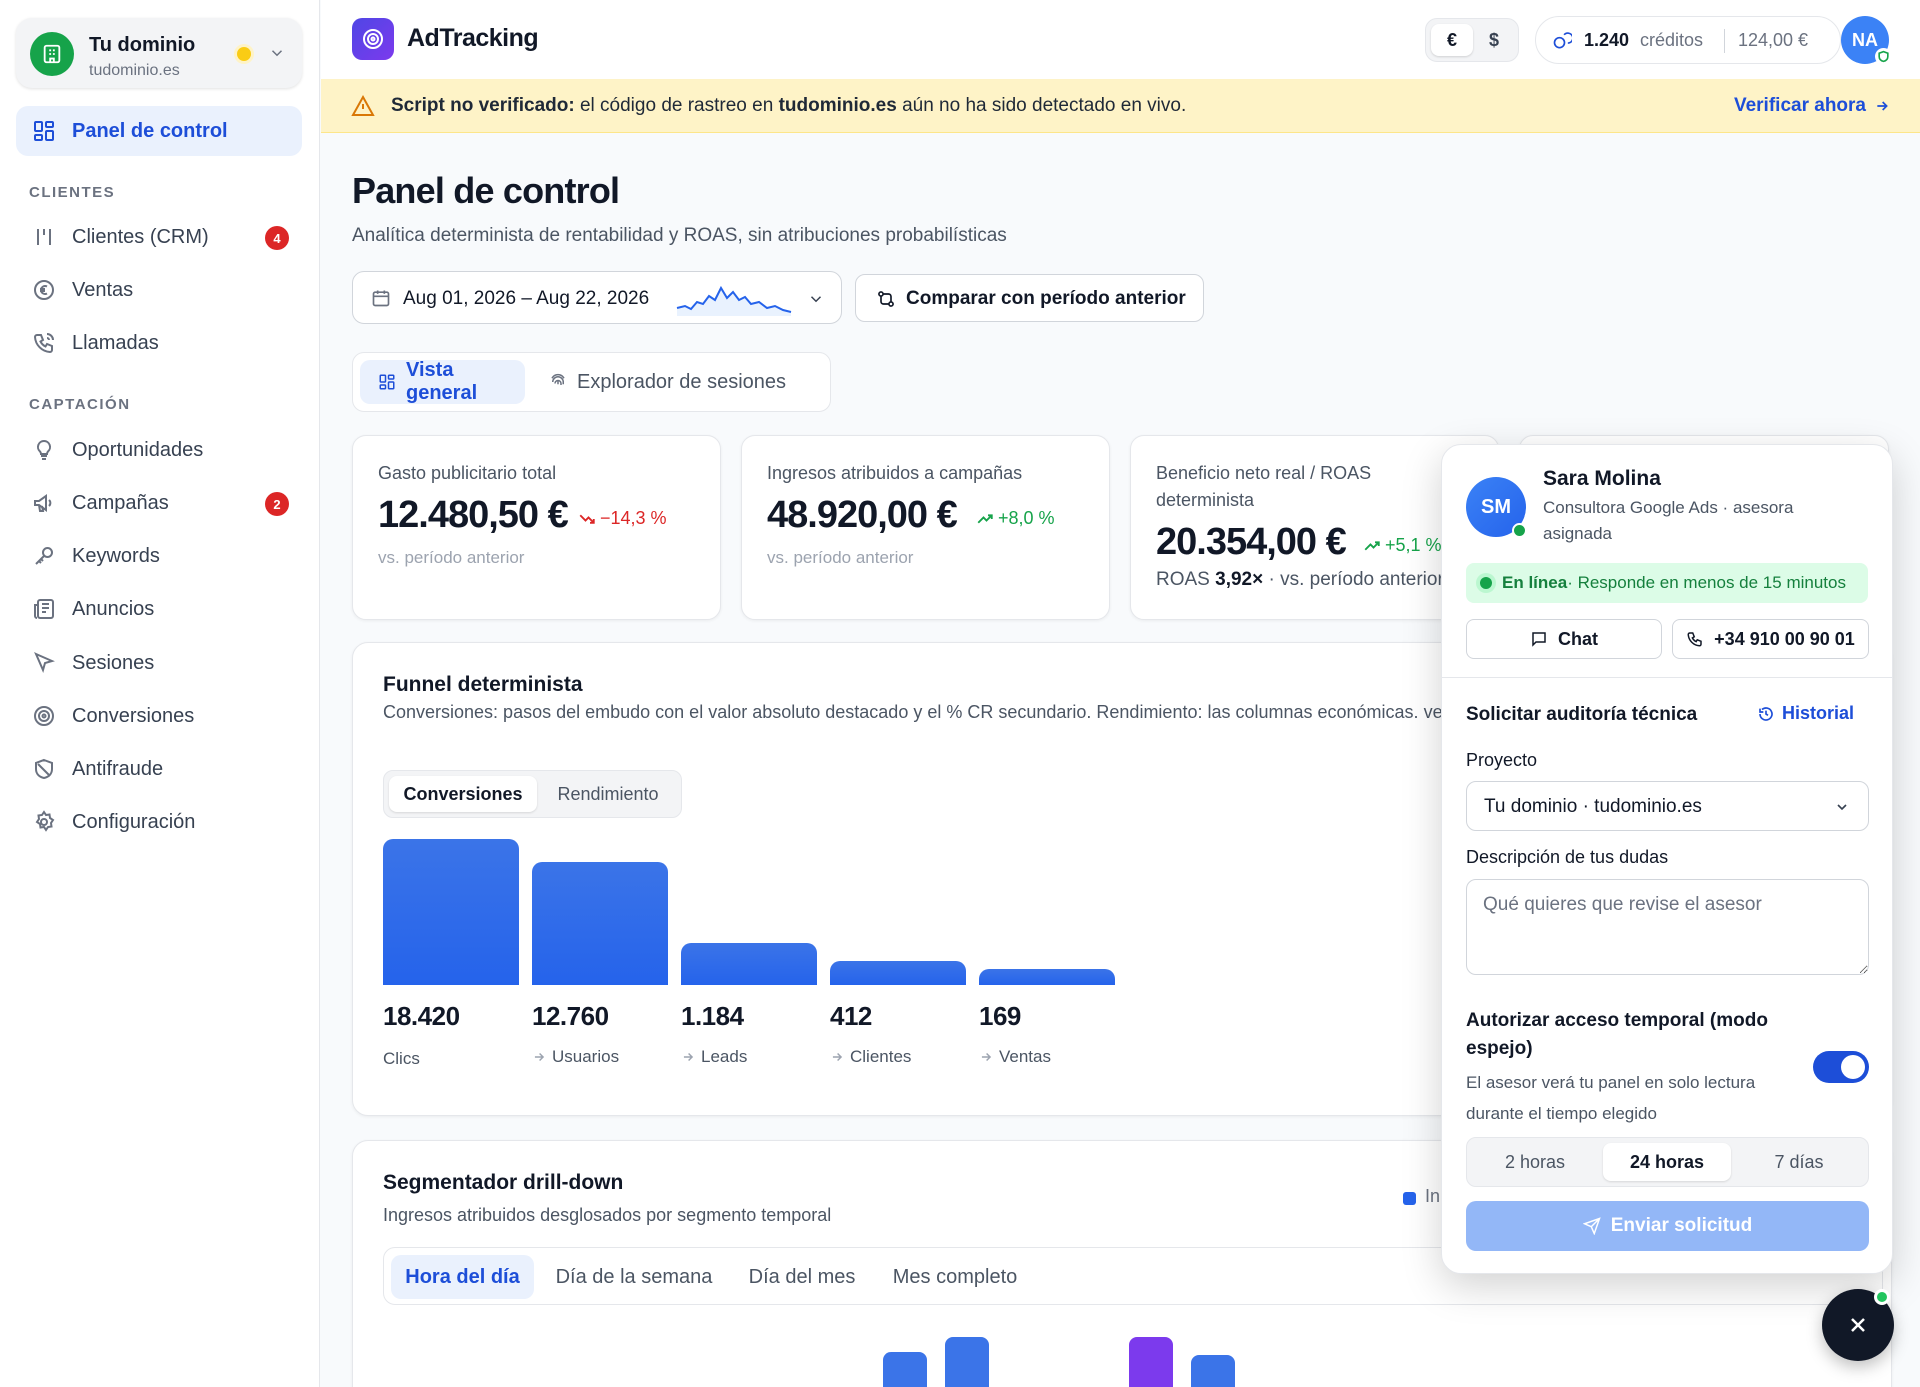 This screenshot has height=1387, width=1920. I want to click on date-range-text: Aug 01, 2026 – Aug 22, 2026, so click(526, 298).